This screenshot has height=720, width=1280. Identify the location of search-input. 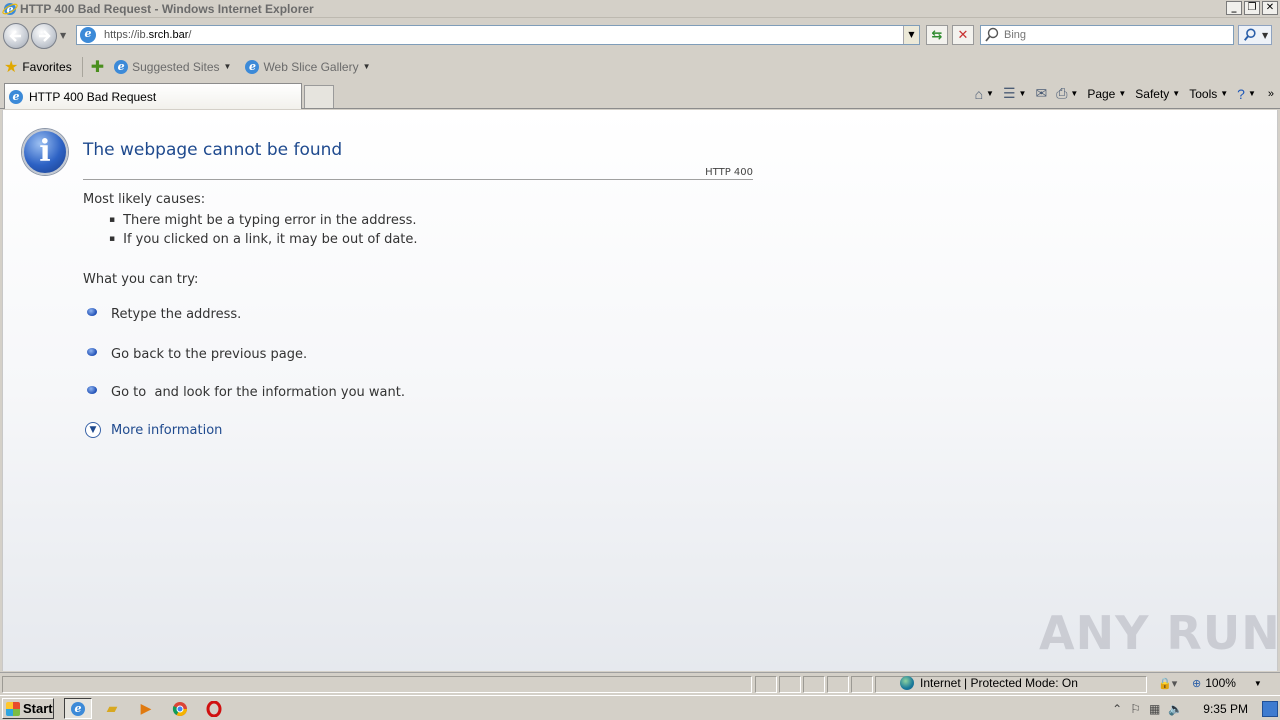
(1104, 35).